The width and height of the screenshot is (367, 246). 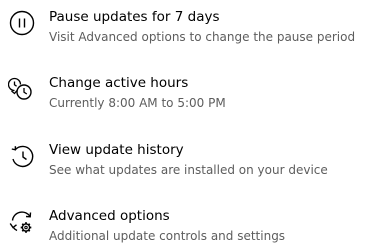 I want to click on advanced-options-title: Advanced options, so click(x=109, y=216).